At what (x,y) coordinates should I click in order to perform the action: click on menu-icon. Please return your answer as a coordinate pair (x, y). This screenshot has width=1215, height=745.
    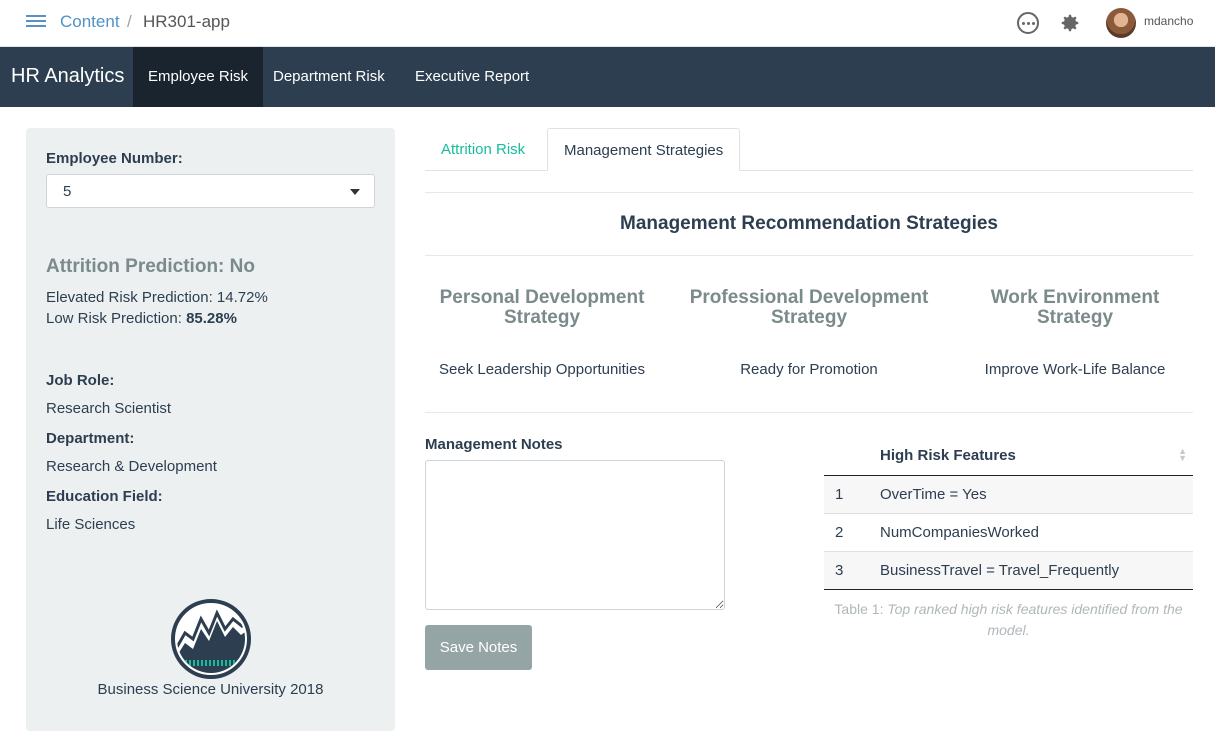
    Looking at the image, I should click on (36, 22).